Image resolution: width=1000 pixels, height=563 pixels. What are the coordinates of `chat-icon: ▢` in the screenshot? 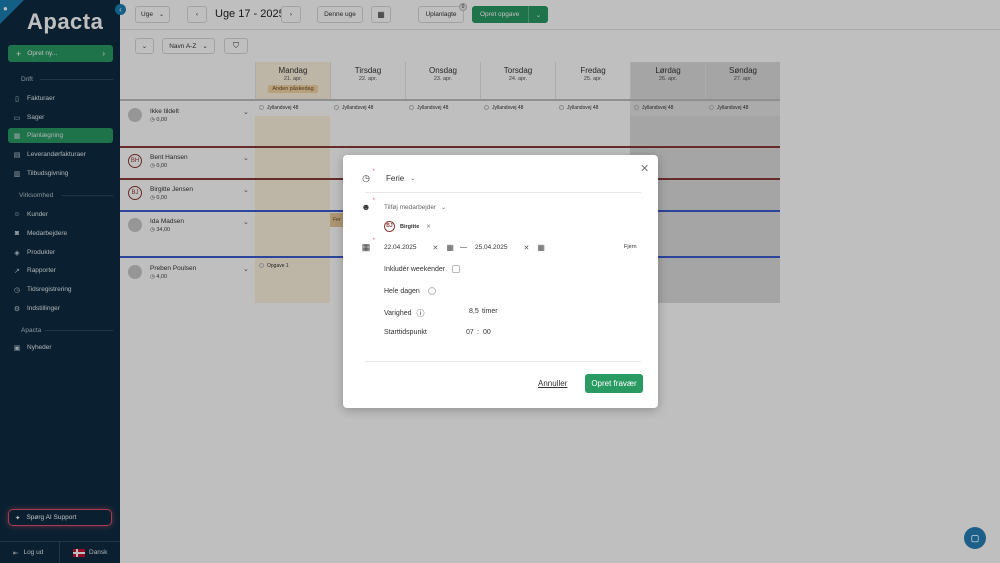 It's located at (975, 537).